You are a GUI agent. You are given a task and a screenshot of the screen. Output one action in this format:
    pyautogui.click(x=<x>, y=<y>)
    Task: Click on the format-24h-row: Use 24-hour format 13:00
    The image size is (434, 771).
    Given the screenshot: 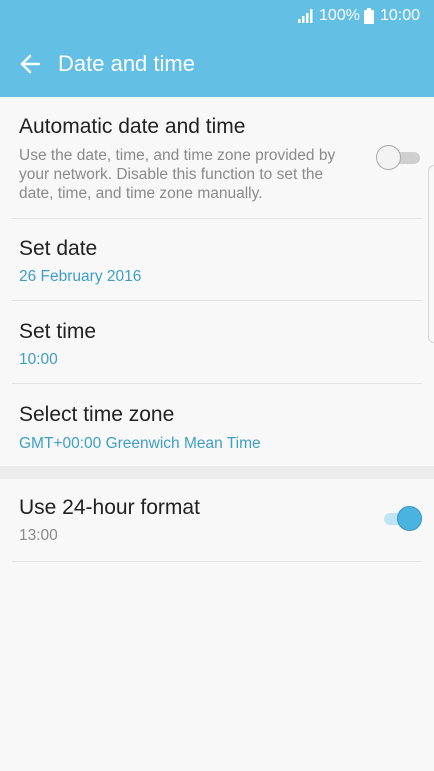 What is the action you would take?
    pyautogui.click(x=217, y=520)
    